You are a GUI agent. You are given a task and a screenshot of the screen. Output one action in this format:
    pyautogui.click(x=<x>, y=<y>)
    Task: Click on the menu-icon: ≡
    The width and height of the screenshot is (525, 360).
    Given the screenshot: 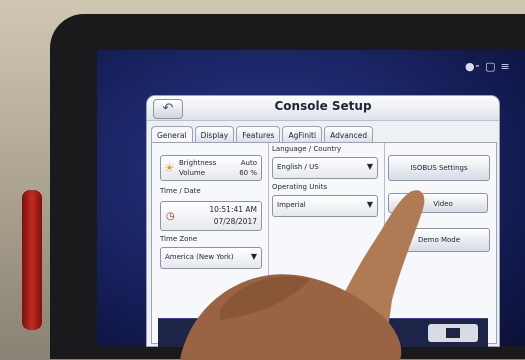 What is the action you would take?
    pyautogui.click(x=505, y=66)
    